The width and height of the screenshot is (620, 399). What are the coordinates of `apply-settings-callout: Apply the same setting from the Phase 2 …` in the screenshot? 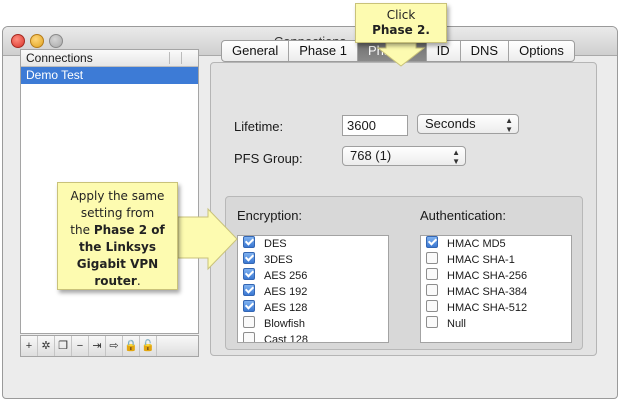 It's located at (117, 236).